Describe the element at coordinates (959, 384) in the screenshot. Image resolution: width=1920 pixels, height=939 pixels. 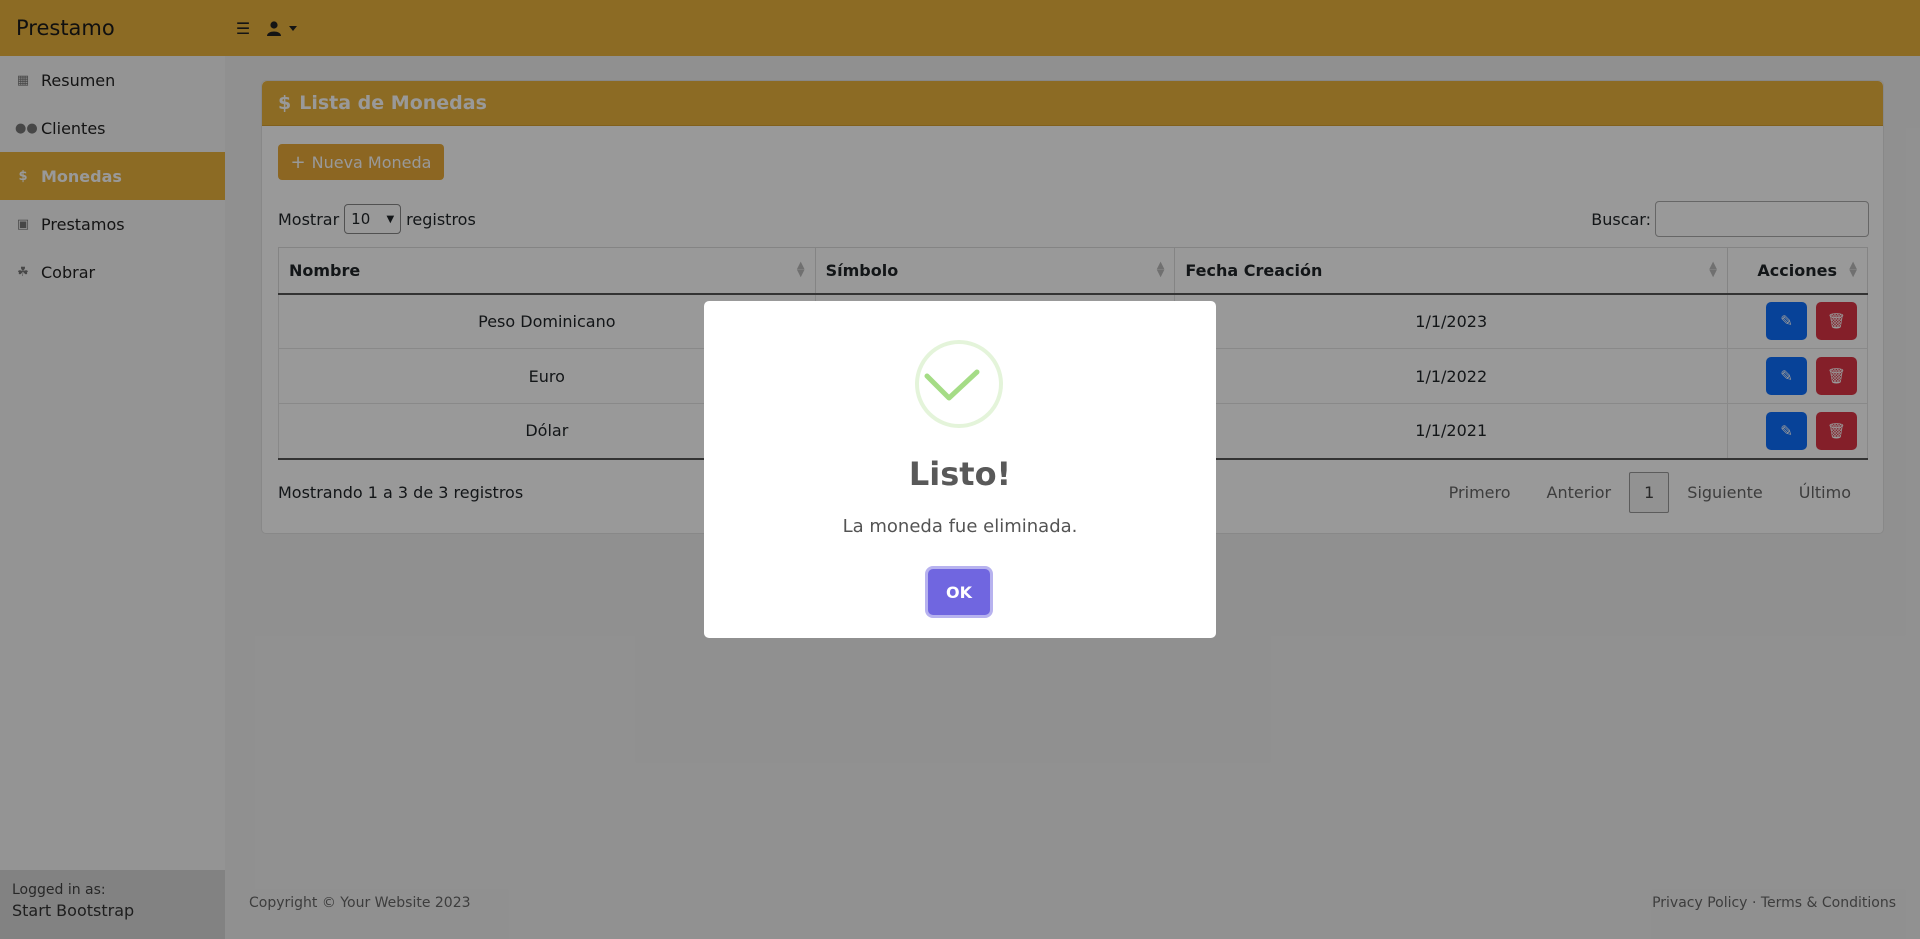
I see `success-check-icon` at that location.